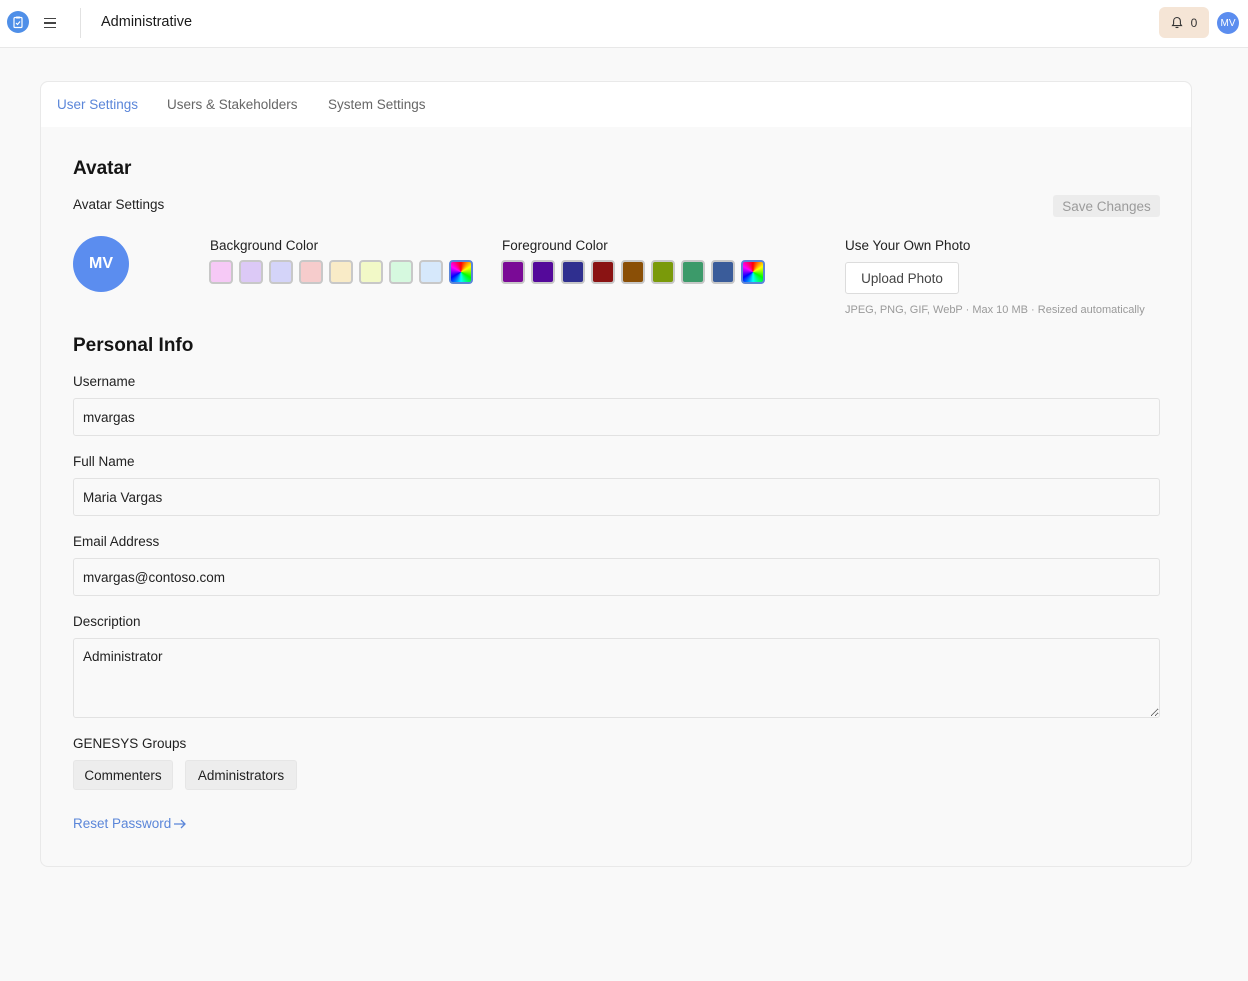 The image size is (1248, 981). What do you see at coordinates (119, 204) in the screenshot?
I see `avatar-settings-label: Avatar Settings` at bounding box center [119, 204].